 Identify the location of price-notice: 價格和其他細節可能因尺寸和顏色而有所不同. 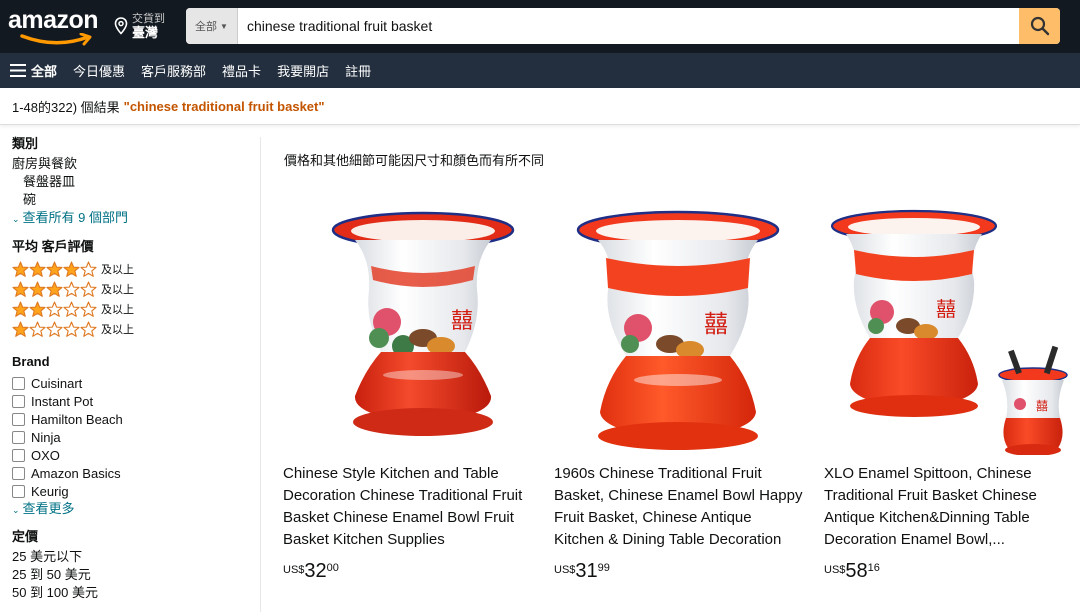
(414, 160).